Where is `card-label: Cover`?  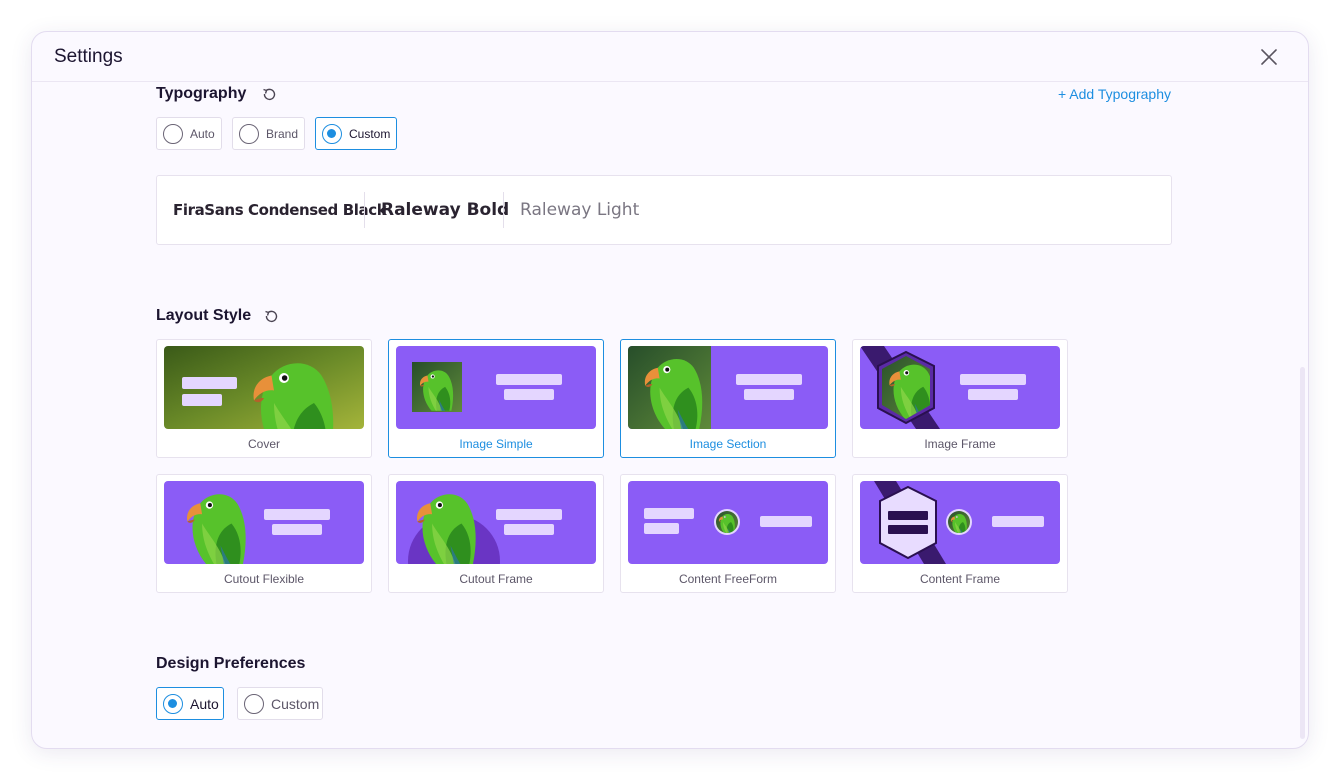 card-label: Cover is located at coordinates (263, 444).